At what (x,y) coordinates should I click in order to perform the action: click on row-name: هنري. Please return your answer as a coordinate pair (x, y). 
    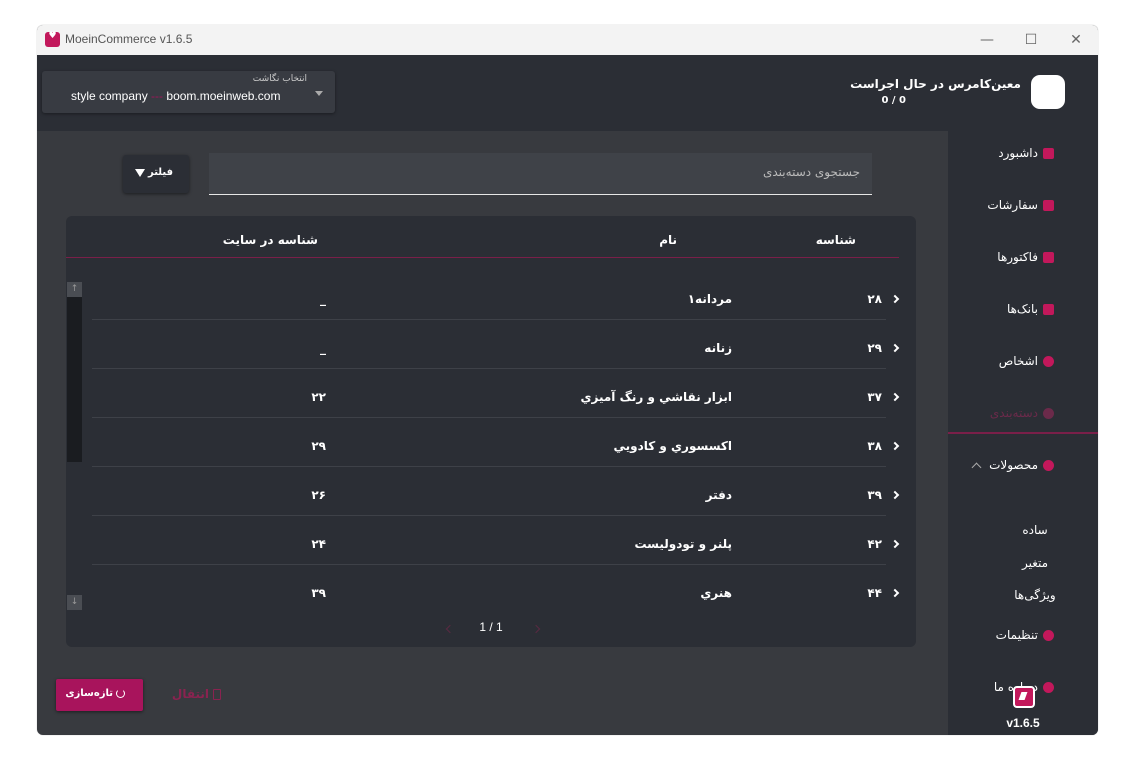
    Looking at the image, I should click on (716, 593).